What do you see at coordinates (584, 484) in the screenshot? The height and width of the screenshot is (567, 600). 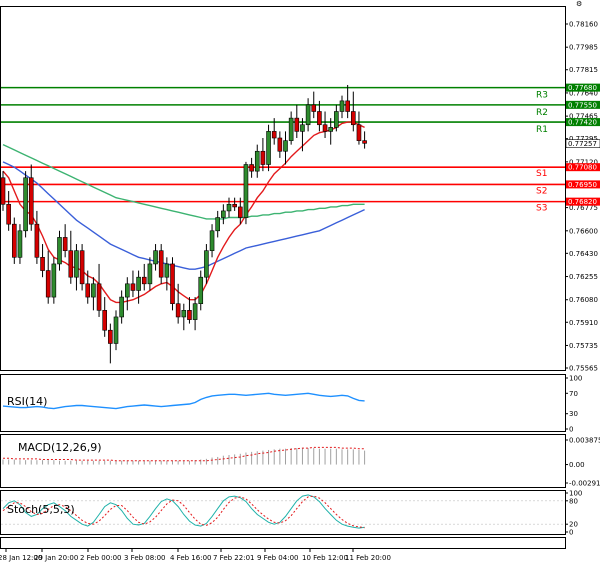 I see `macd-tick-label: -0.002911` at bounding box center [584, 484].